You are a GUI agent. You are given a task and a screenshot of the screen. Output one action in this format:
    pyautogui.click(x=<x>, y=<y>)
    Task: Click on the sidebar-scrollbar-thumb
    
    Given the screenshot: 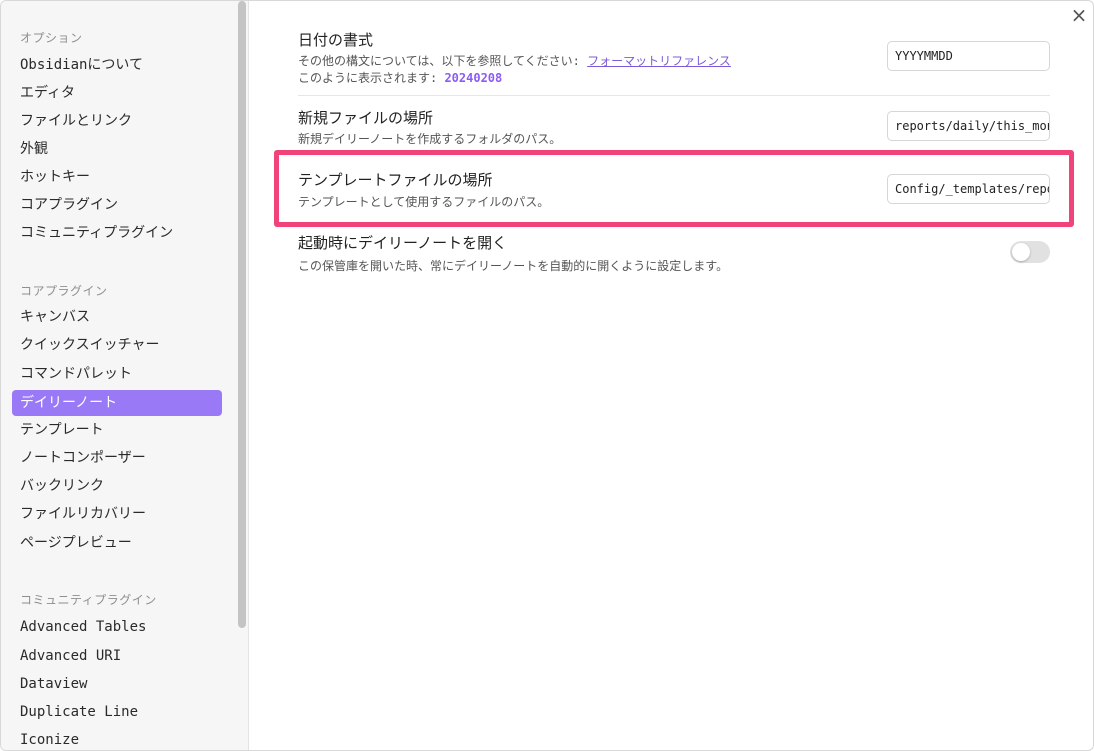 What is the action you would take?
    pyautogui.click(x=242, y=314)
    